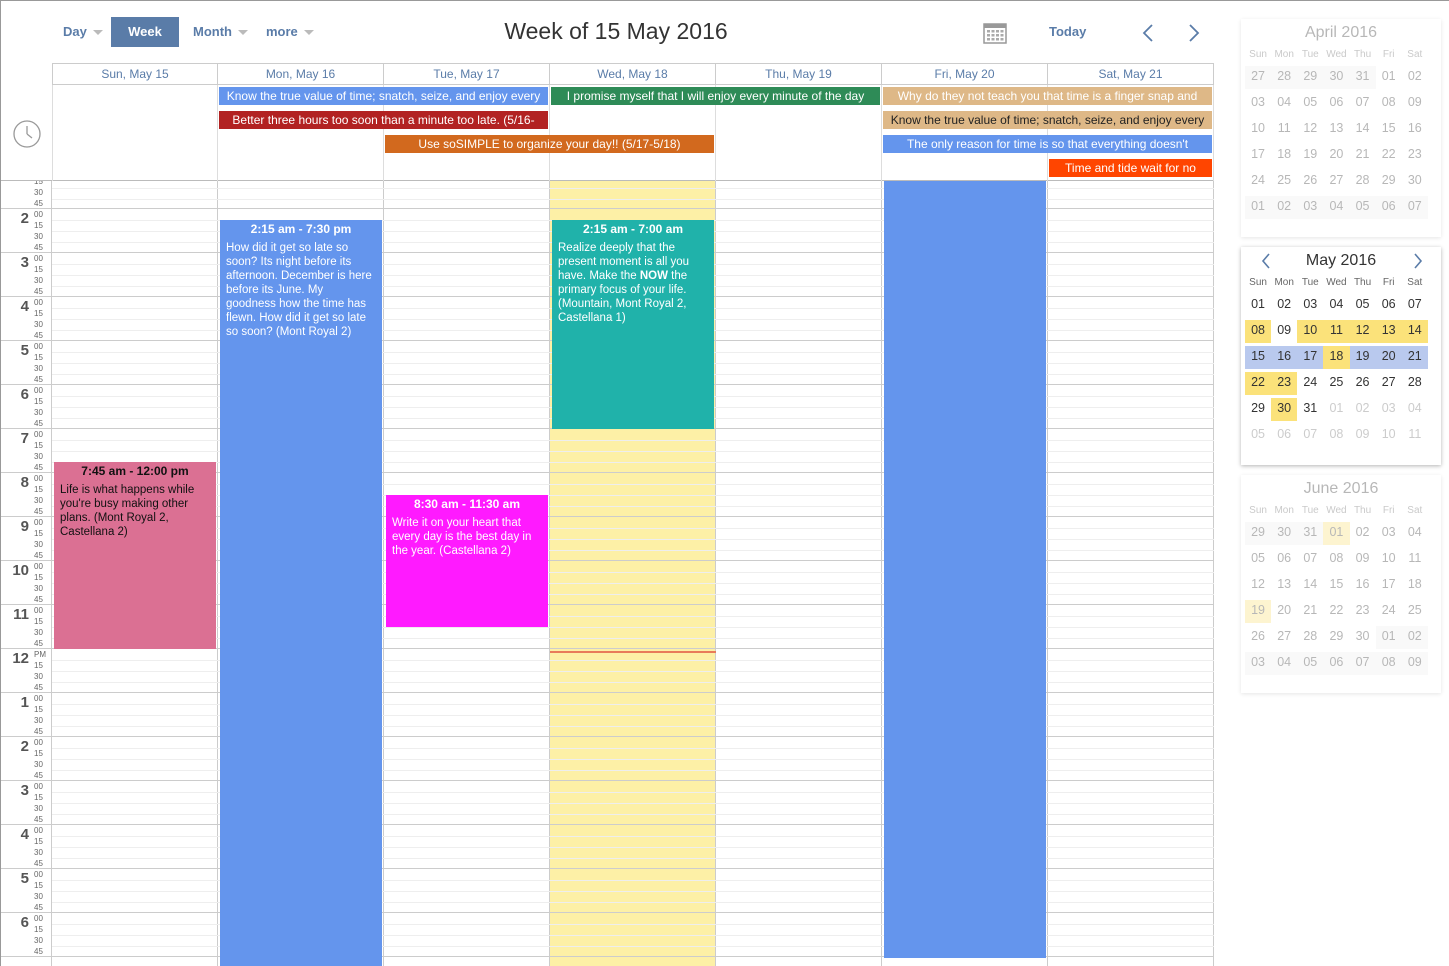  Describe the element at coordinates (1258, 181) in the screenshot. I see `mini-calendar-day: 24` at that location.